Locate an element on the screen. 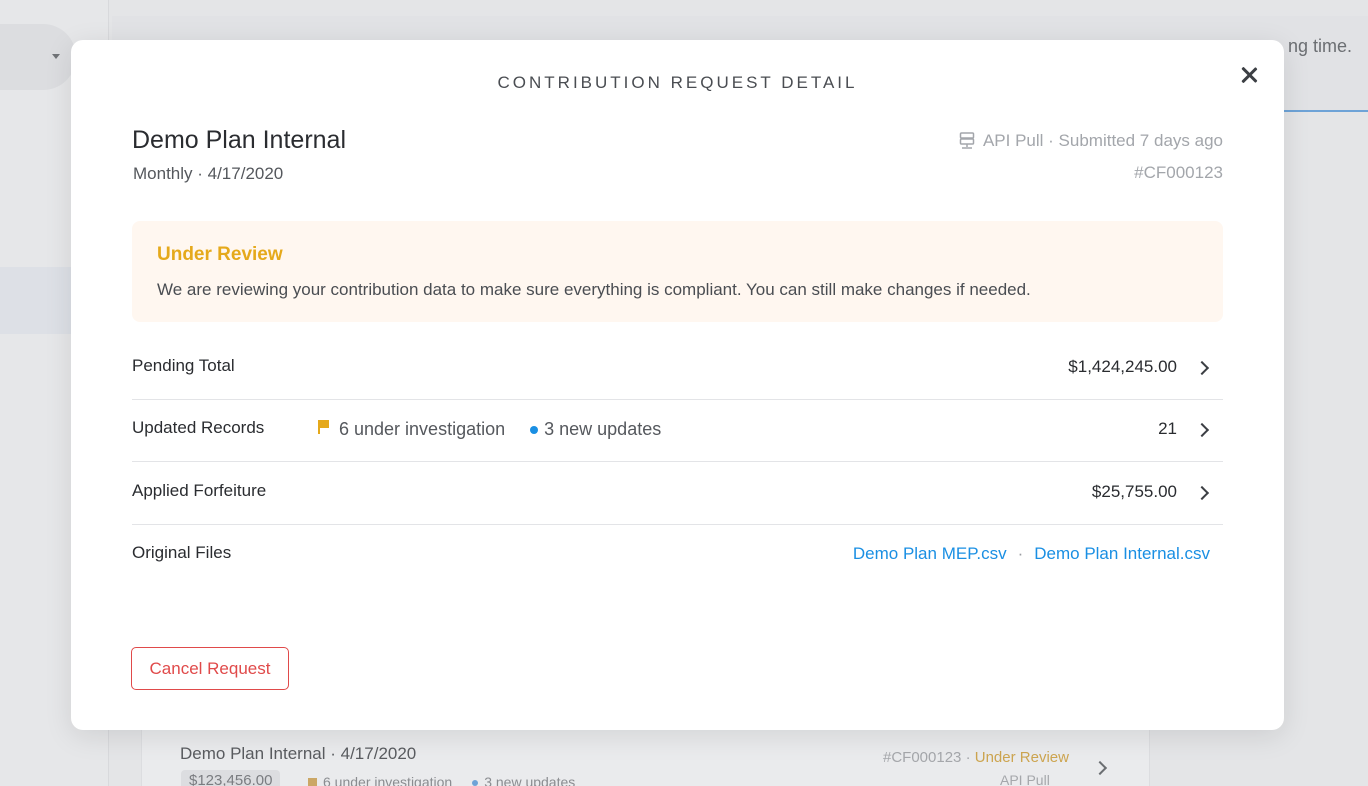  pending-total-value: $1,424,245.00 is located at coordinates (1122, 366).